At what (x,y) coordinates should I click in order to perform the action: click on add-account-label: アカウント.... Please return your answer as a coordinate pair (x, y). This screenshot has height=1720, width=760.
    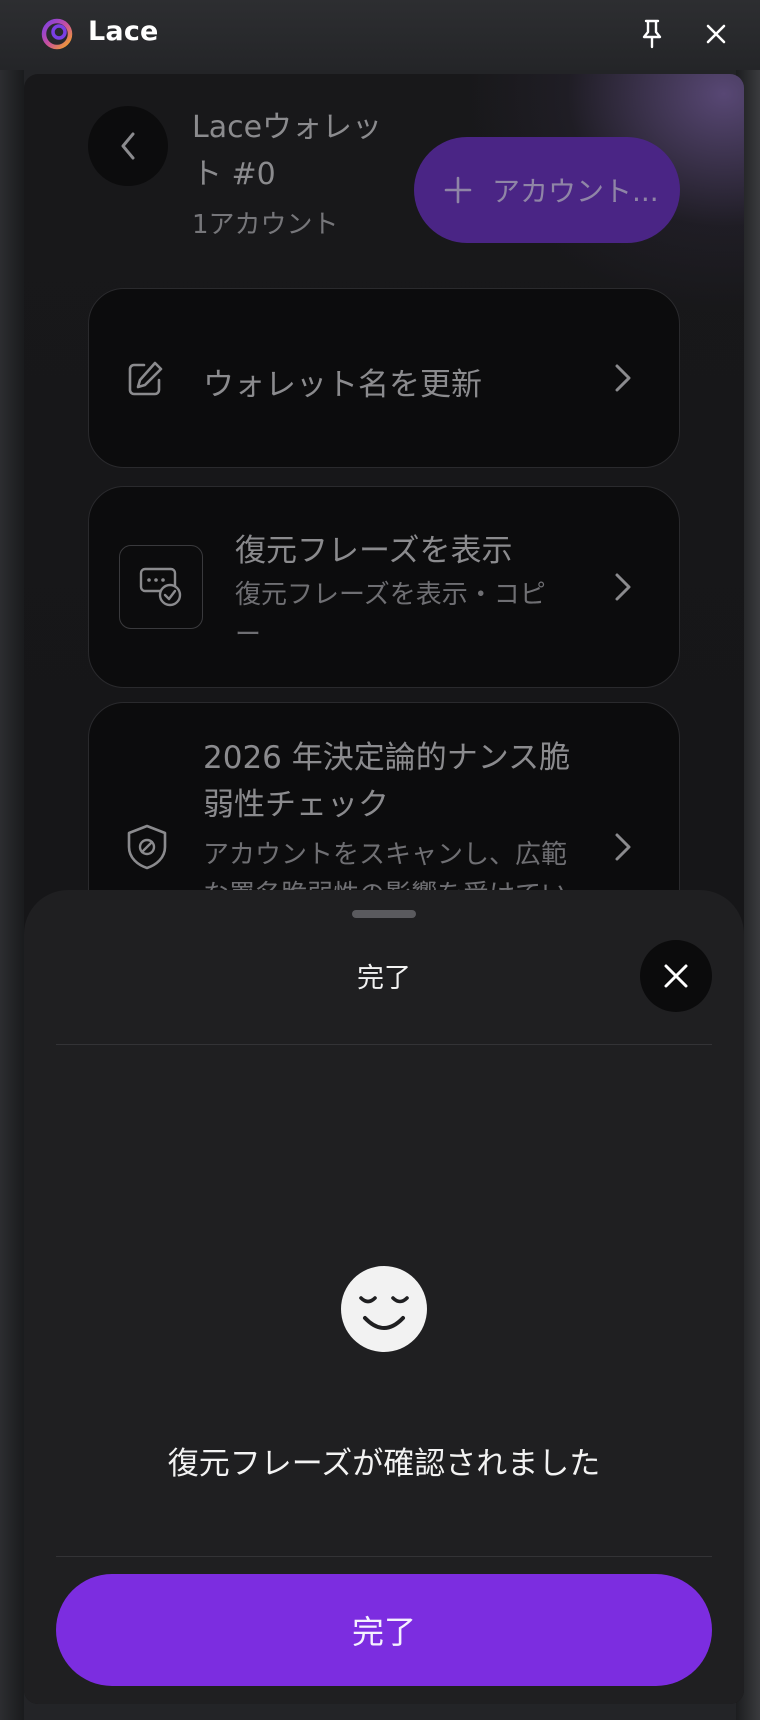
    Looking at the image, I should click on (575, 191).